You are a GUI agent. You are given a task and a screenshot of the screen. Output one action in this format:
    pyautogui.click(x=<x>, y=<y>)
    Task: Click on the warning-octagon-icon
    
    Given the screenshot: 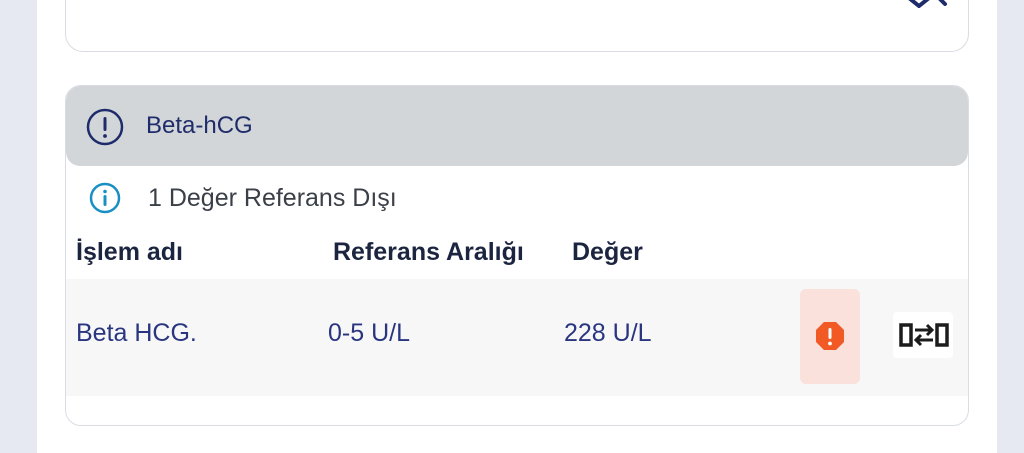 What is the action you would take?
    pyautogui.click(x=830, y=336)
    